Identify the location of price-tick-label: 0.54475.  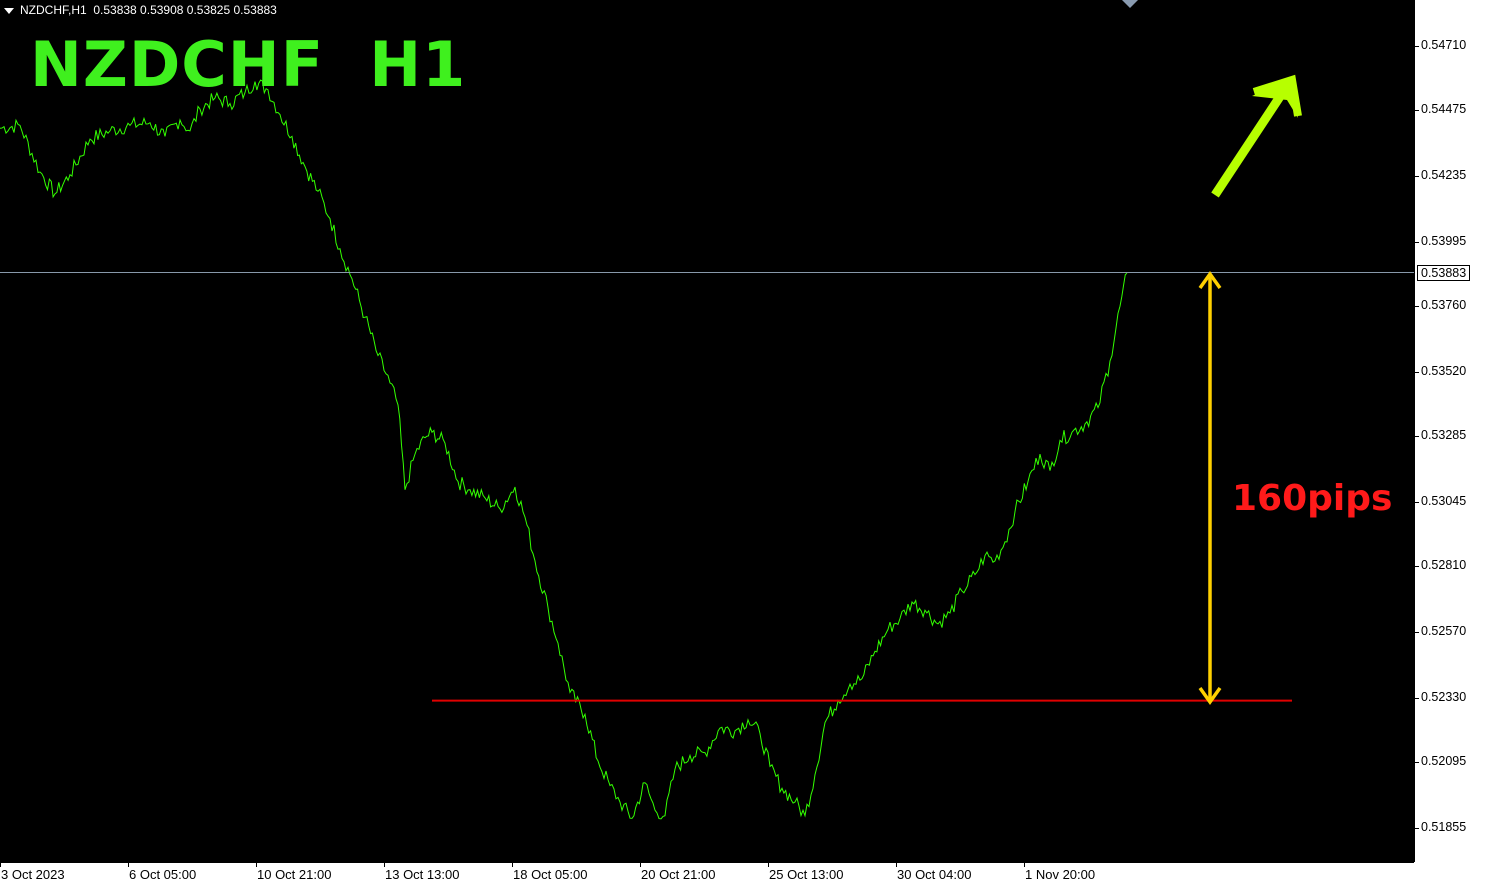
(1444, 109).